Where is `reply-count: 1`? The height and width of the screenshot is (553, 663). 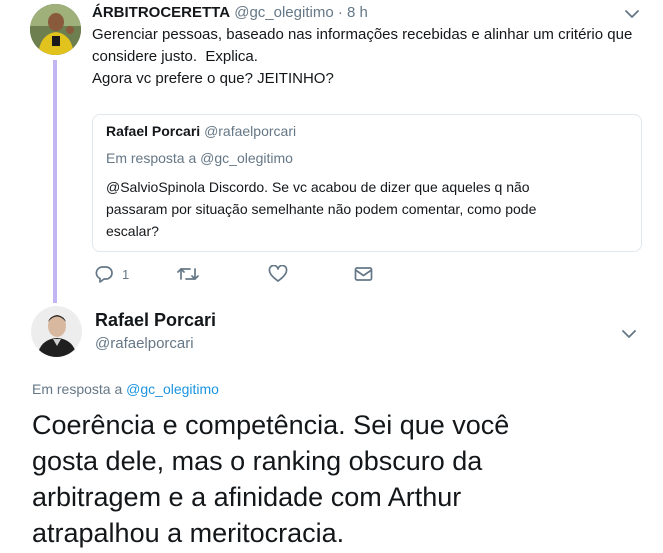 reply-count: 1 is located at coordinates (126, 274).